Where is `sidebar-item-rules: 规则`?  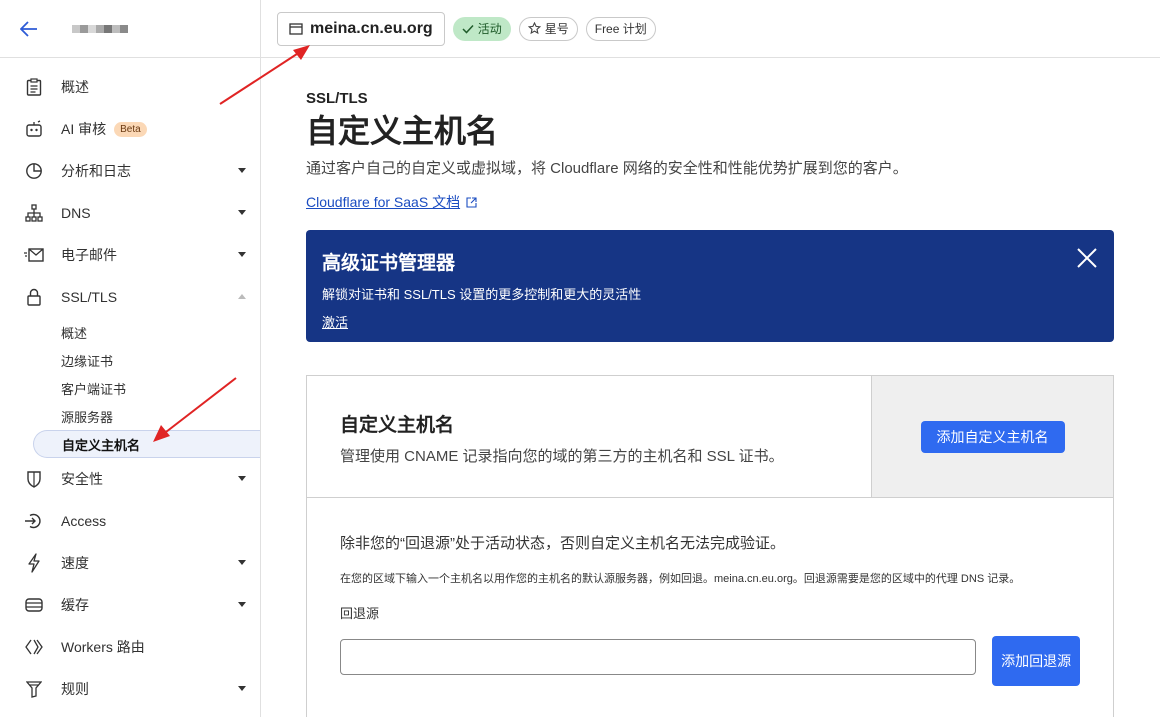 sidebar-item-rules: 规则 is located at coordinates (130, 689).